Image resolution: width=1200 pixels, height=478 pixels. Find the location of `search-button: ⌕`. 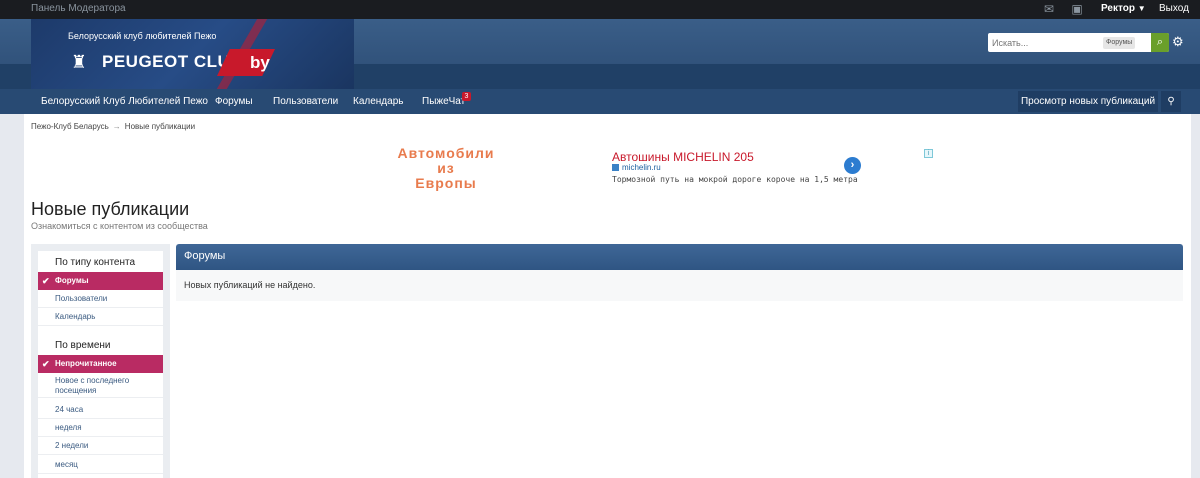

search-button: ⌕ is located at coordinates (1160, 42).